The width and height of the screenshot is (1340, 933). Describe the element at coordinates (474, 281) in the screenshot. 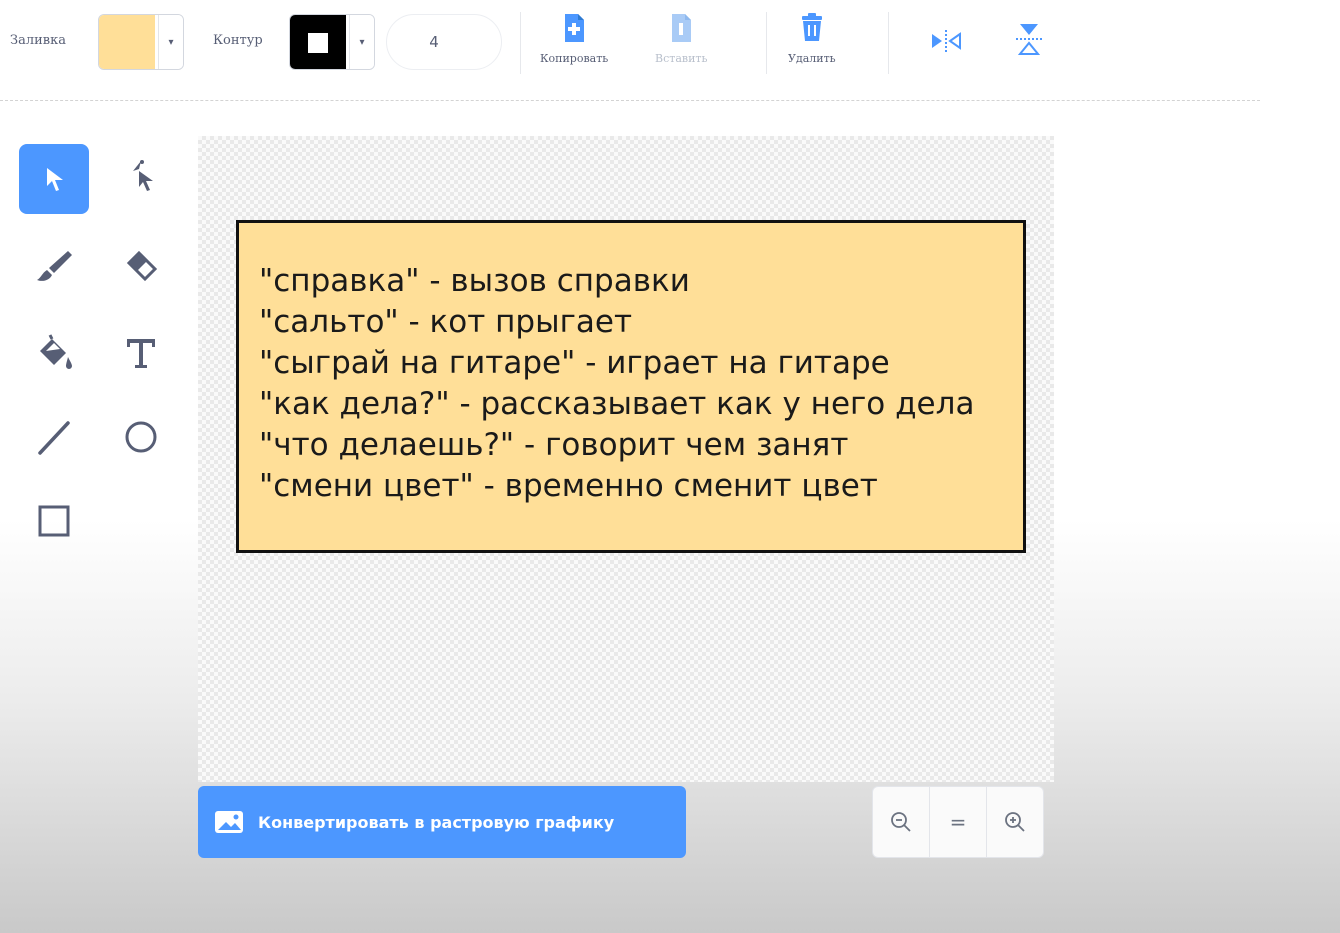

I see `note-line: "справка" - вызов справки` at that location.